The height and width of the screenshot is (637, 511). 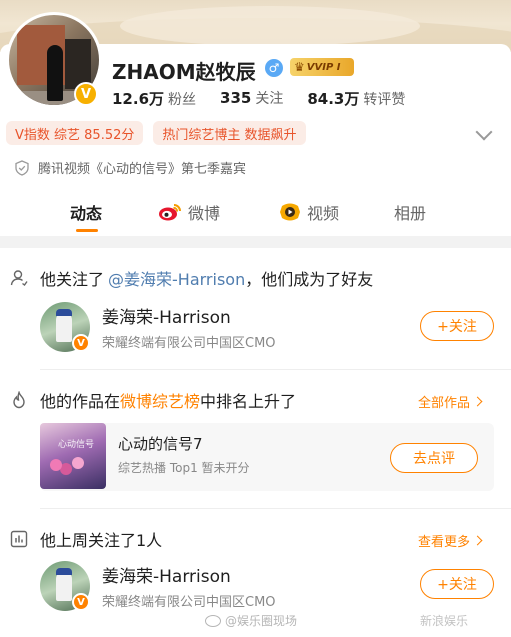 I want to click on tab-album: 相册, so click(x=410, y=212).